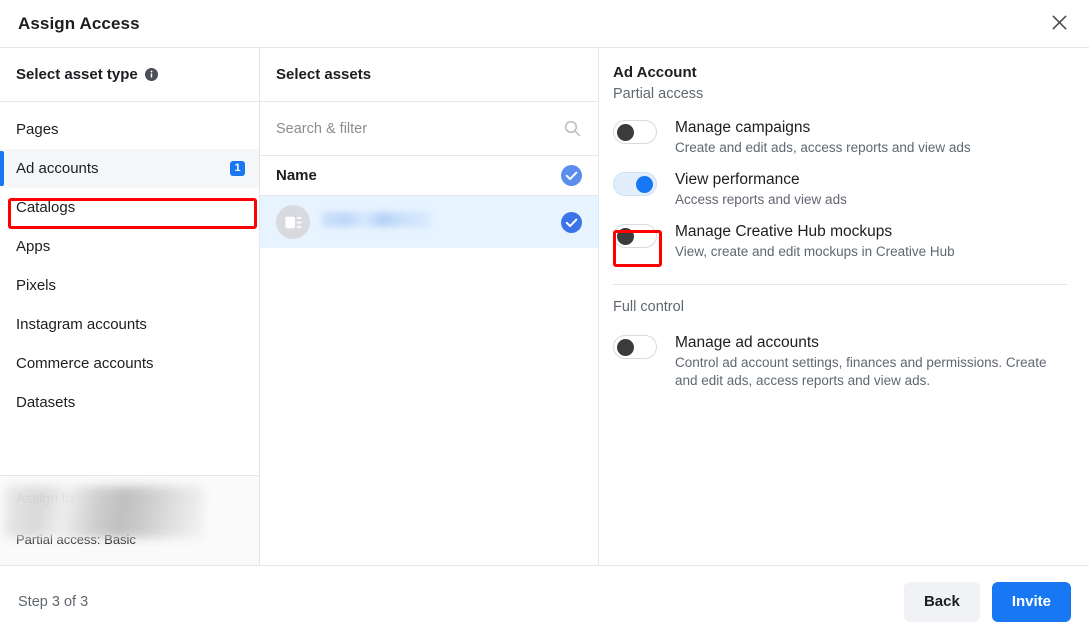 The height and width of the screenshot is (637, 1089). Describe the element at coordinates (655, 72) in the screenshot. I see `permissions-title: Ad Account` at that location.